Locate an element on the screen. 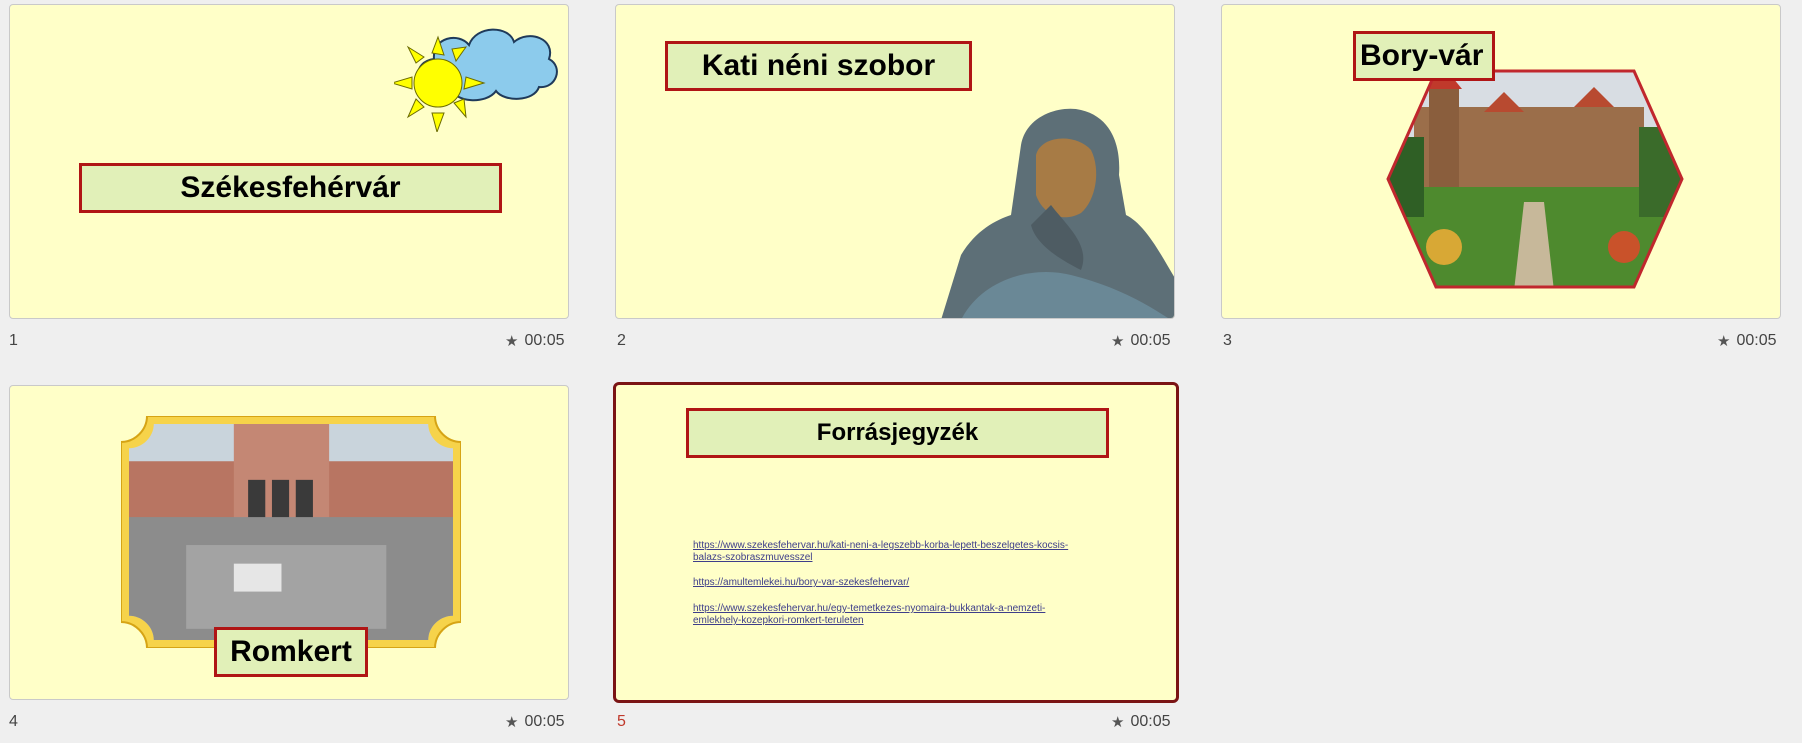 This screenshot has height=743, width=1802. romkert-image is located at coordinates (291, 532).